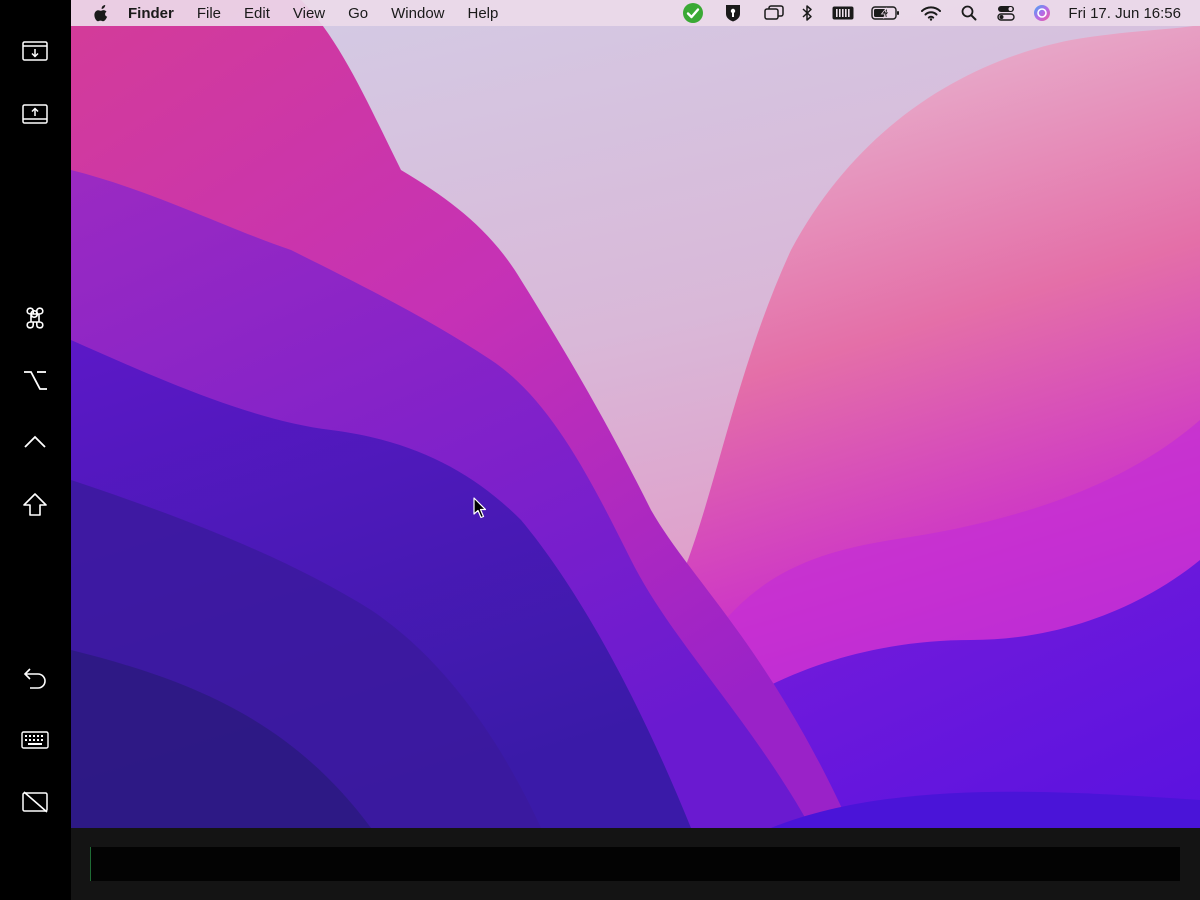 The image size is (1200, 900). What do you see at coordinates (807, 13) in the screenshot?
I see `bluetooth-icon` at bounding box center [807, 13].